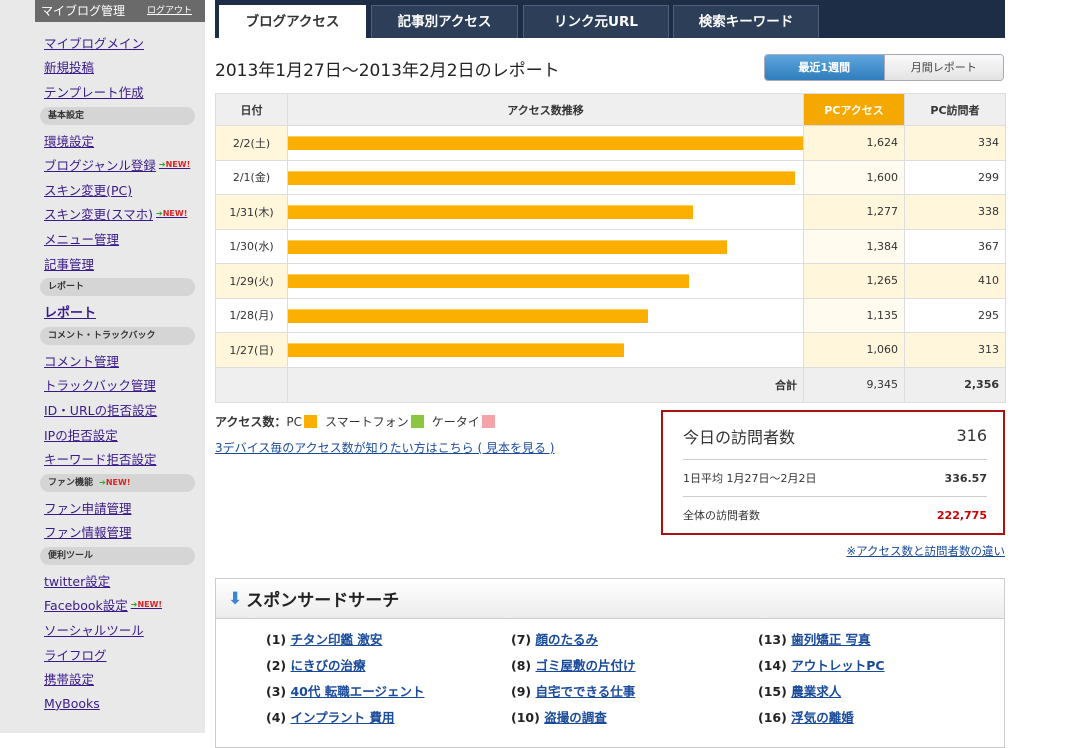 This screenshot has width=1080, height=748. I want to click on row-pc-visitors: 299, so click(955, 177).